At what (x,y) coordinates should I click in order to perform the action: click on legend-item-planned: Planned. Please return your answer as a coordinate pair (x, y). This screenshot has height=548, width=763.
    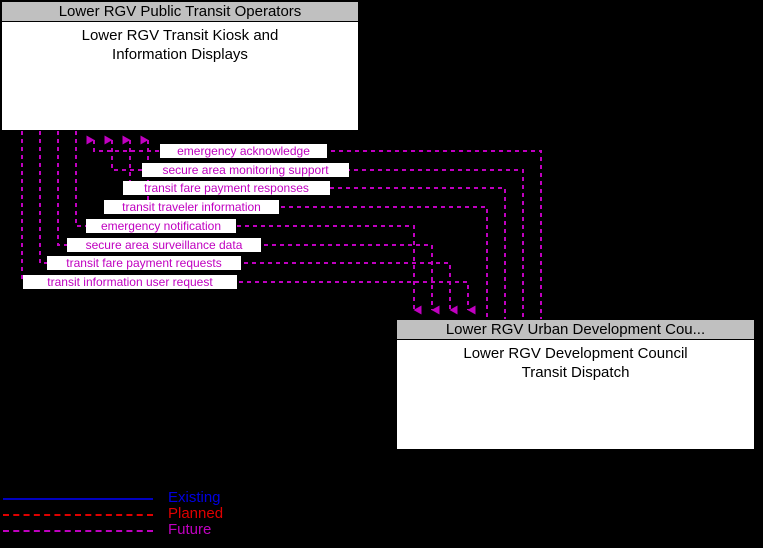
    Looking at the image, I should click on (130, 517).